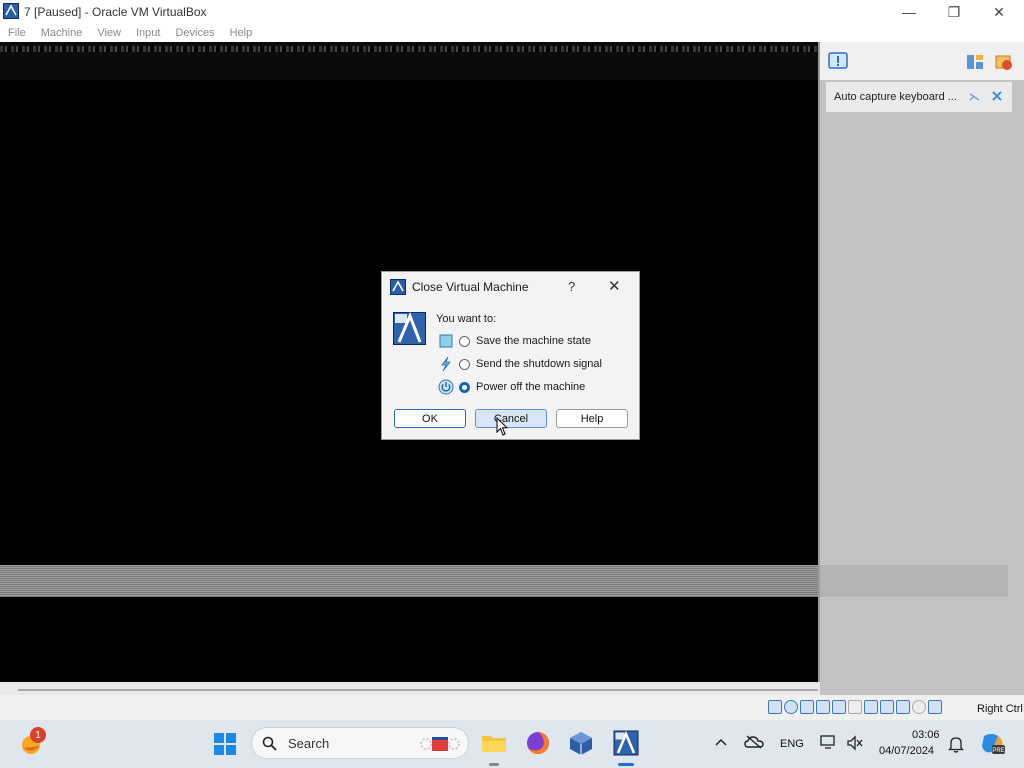 Image resolution: width=1024 pixels, height=768 pixels. What do you see at coordinates (792, 744) in the screenshot?
I see `language-indicator: ENG` at bounding box center [792, 744].